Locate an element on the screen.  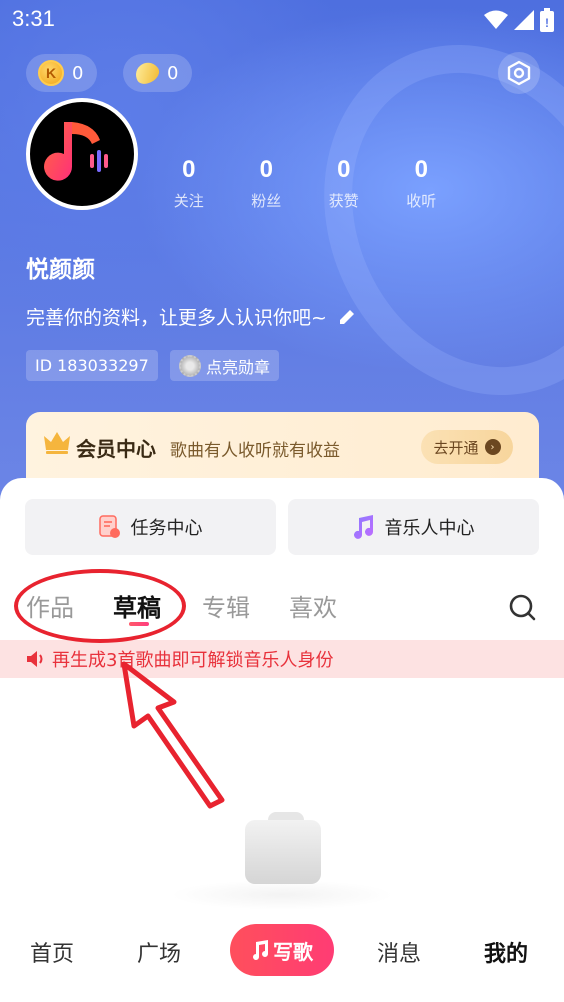
annotation-arrow is located at coordinates (173, 735).